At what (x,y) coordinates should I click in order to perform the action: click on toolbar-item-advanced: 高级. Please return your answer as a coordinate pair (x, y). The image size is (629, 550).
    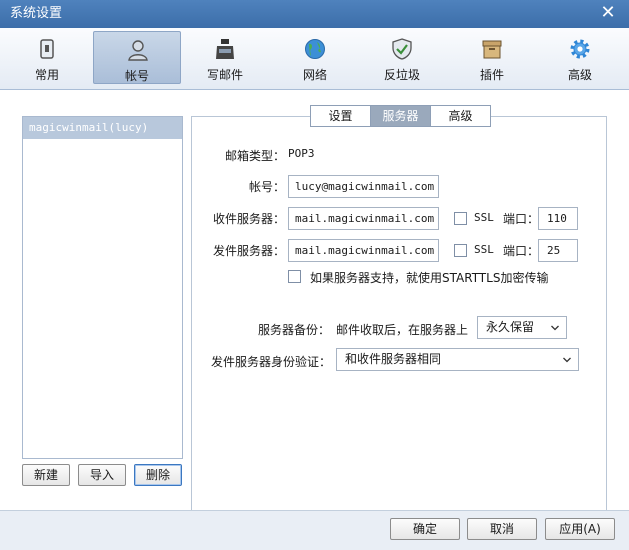
    Looking at the image, I should click on (580, 57).